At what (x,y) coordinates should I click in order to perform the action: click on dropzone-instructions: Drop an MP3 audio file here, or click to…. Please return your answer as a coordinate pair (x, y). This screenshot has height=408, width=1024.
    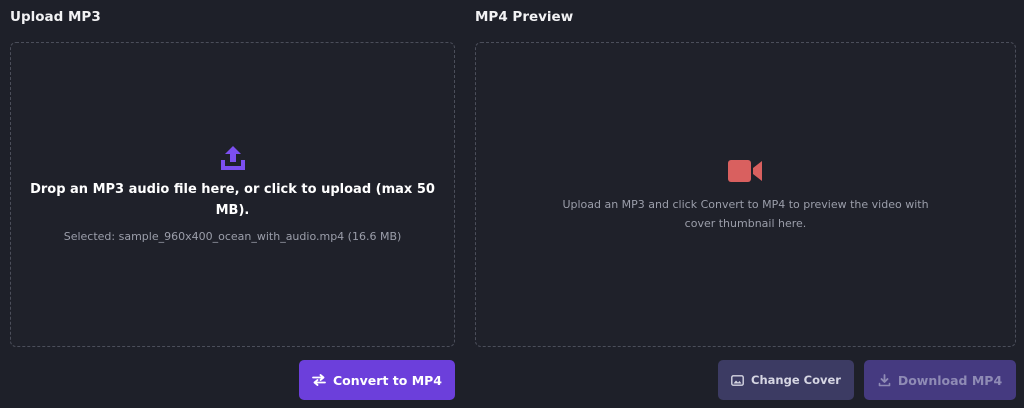
    Looking at the image, I should click on (232, 200).